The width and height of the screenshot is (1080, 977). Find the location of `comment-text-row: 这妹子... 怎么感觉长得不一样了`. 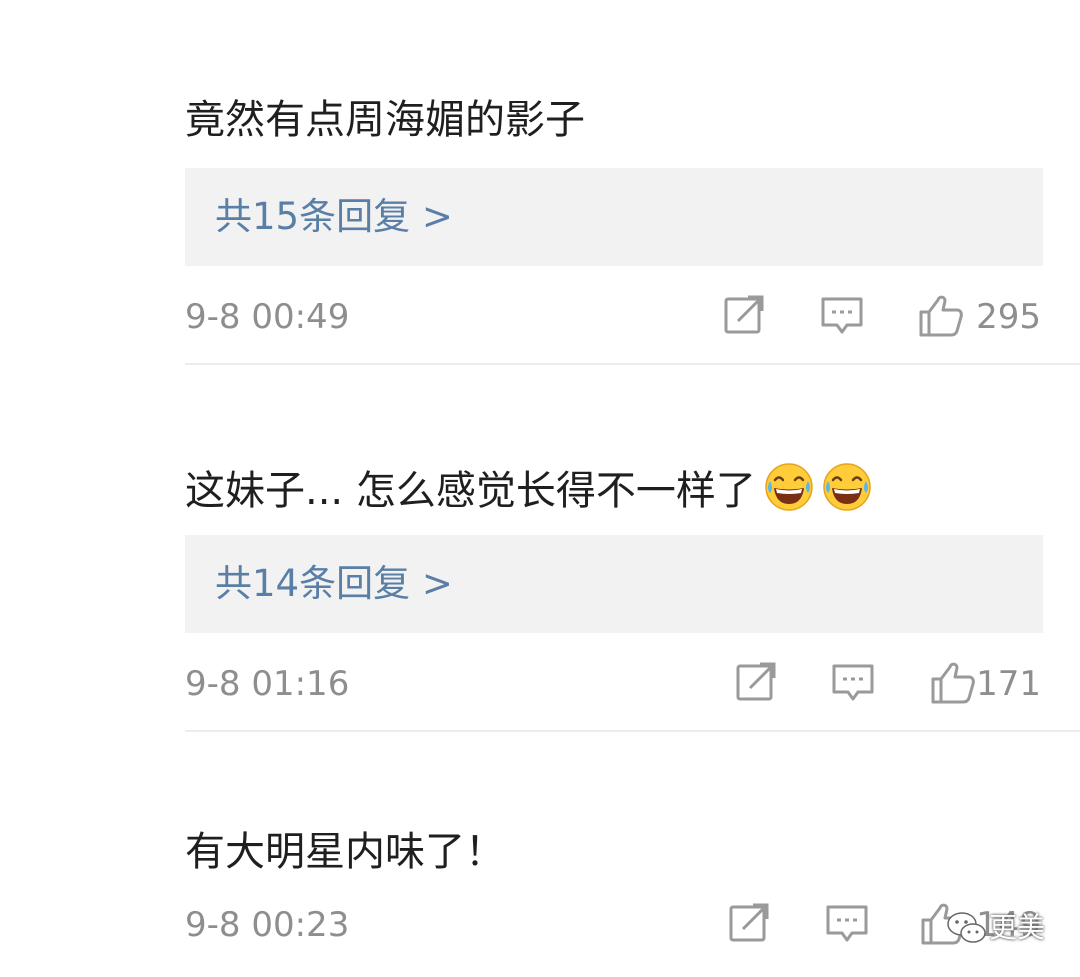

comment-text-row: 这妹子... 怎么感觉长得不一样了 is located at coordinates (528, 488).